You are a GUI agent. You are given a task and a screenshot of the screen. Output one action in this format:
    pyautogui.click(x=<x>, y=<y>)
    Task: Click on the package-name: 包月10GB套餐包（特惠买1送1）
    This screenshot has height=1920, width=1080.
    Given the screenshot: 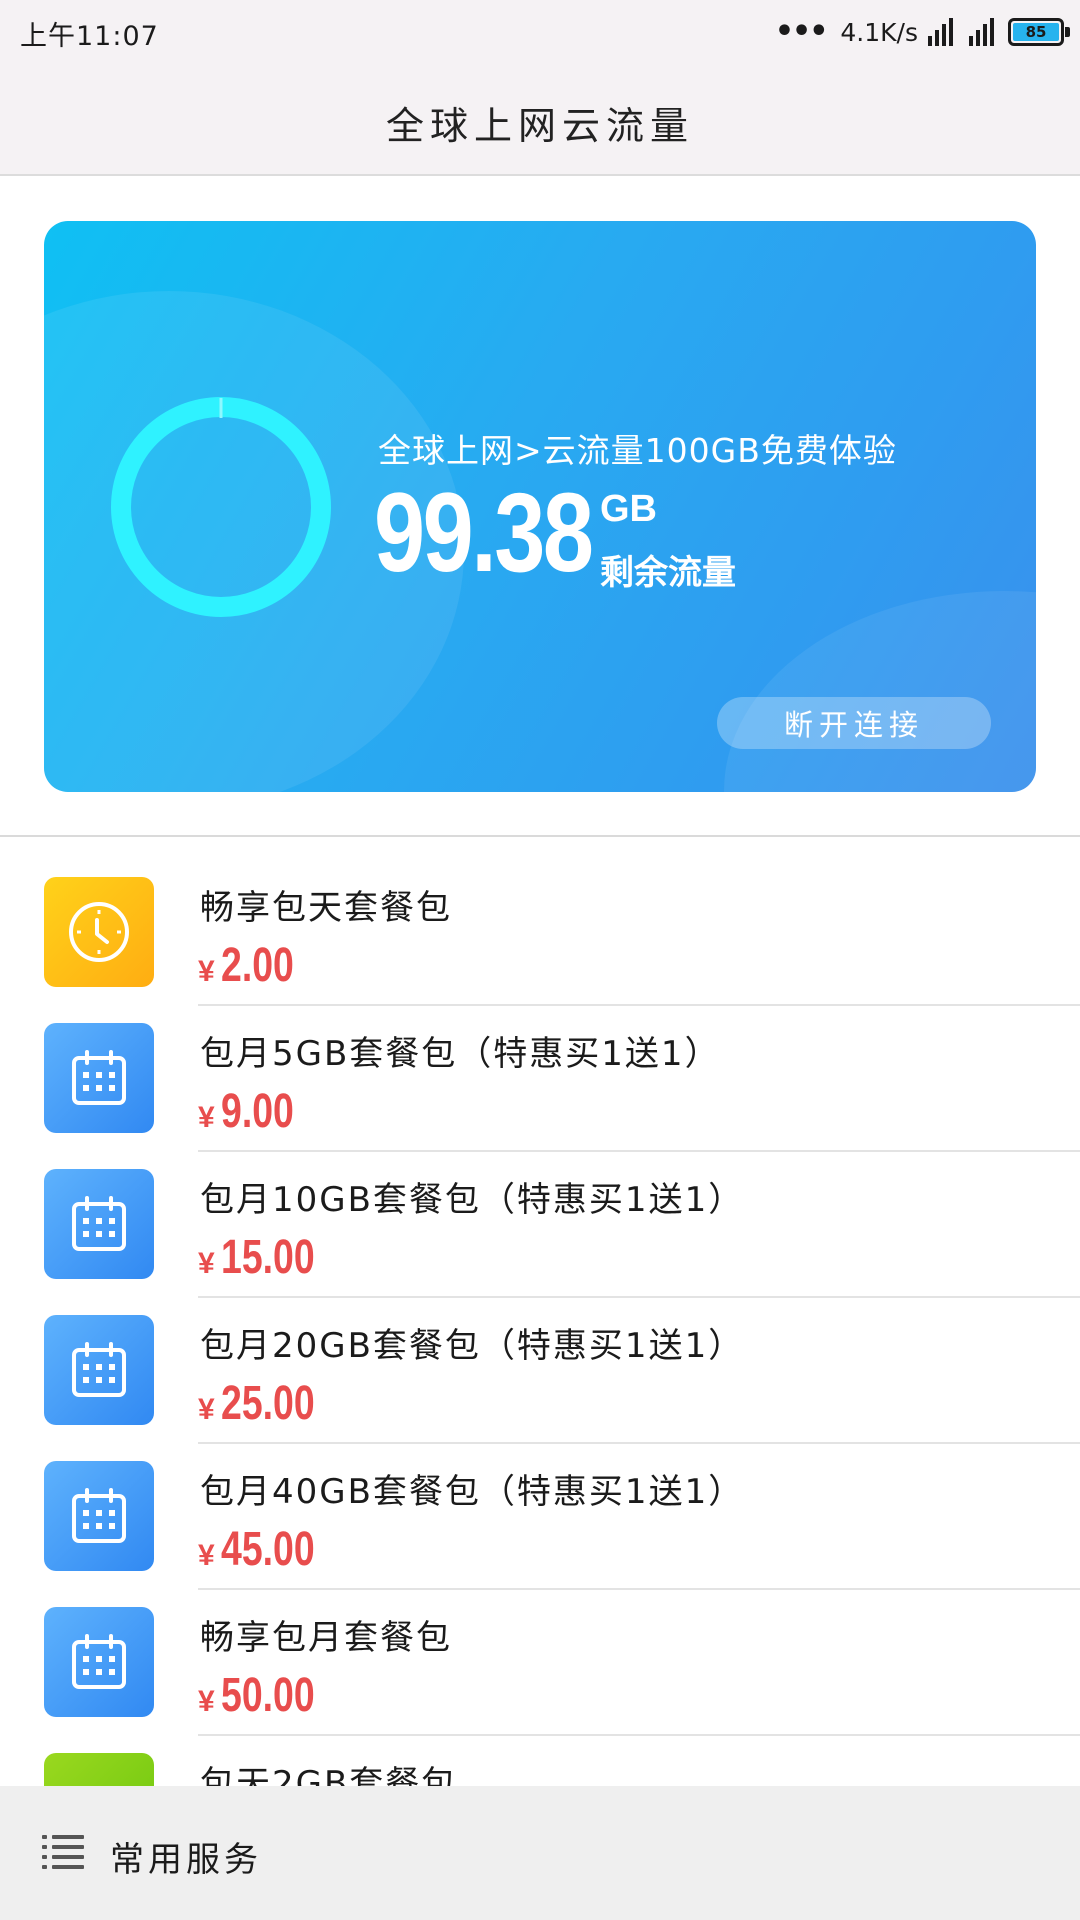 What is the action you would take?
    pyautogui.click(x=472, y=1200)
    